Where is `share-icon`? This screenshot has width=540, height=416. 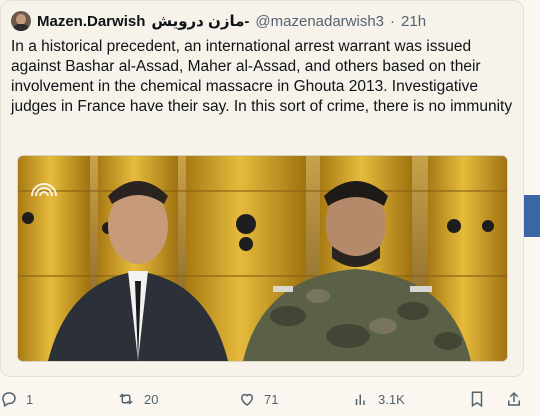 share-icon is located at coordinates (514, 399).